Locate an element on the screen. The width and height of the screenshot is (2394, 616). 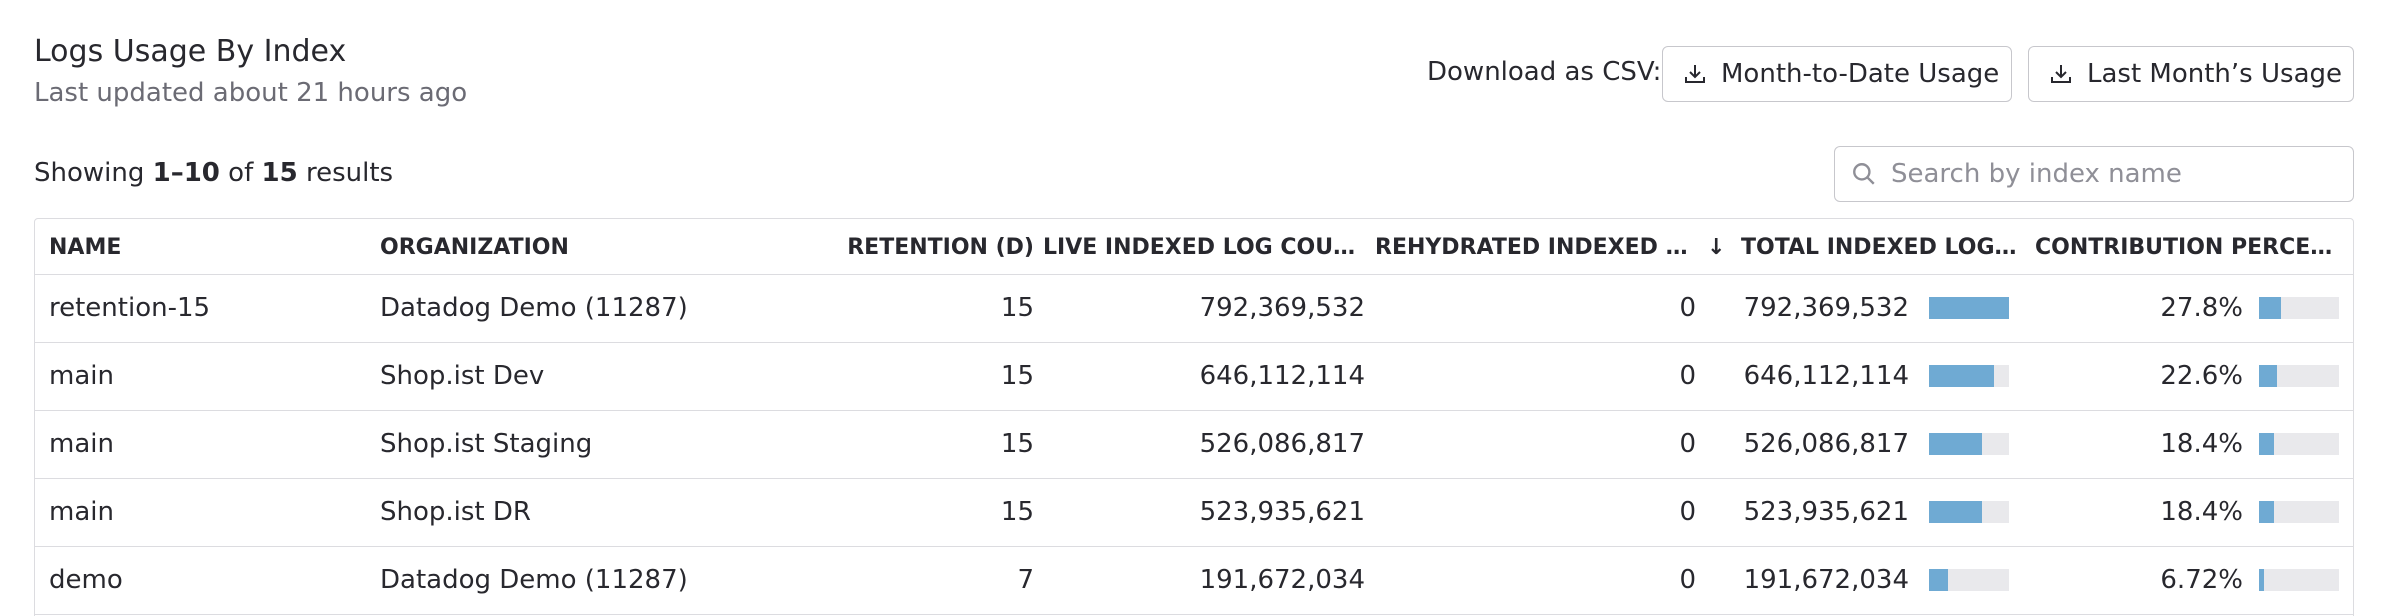
column-header-name: NAME is located at coordinates (85, 247).